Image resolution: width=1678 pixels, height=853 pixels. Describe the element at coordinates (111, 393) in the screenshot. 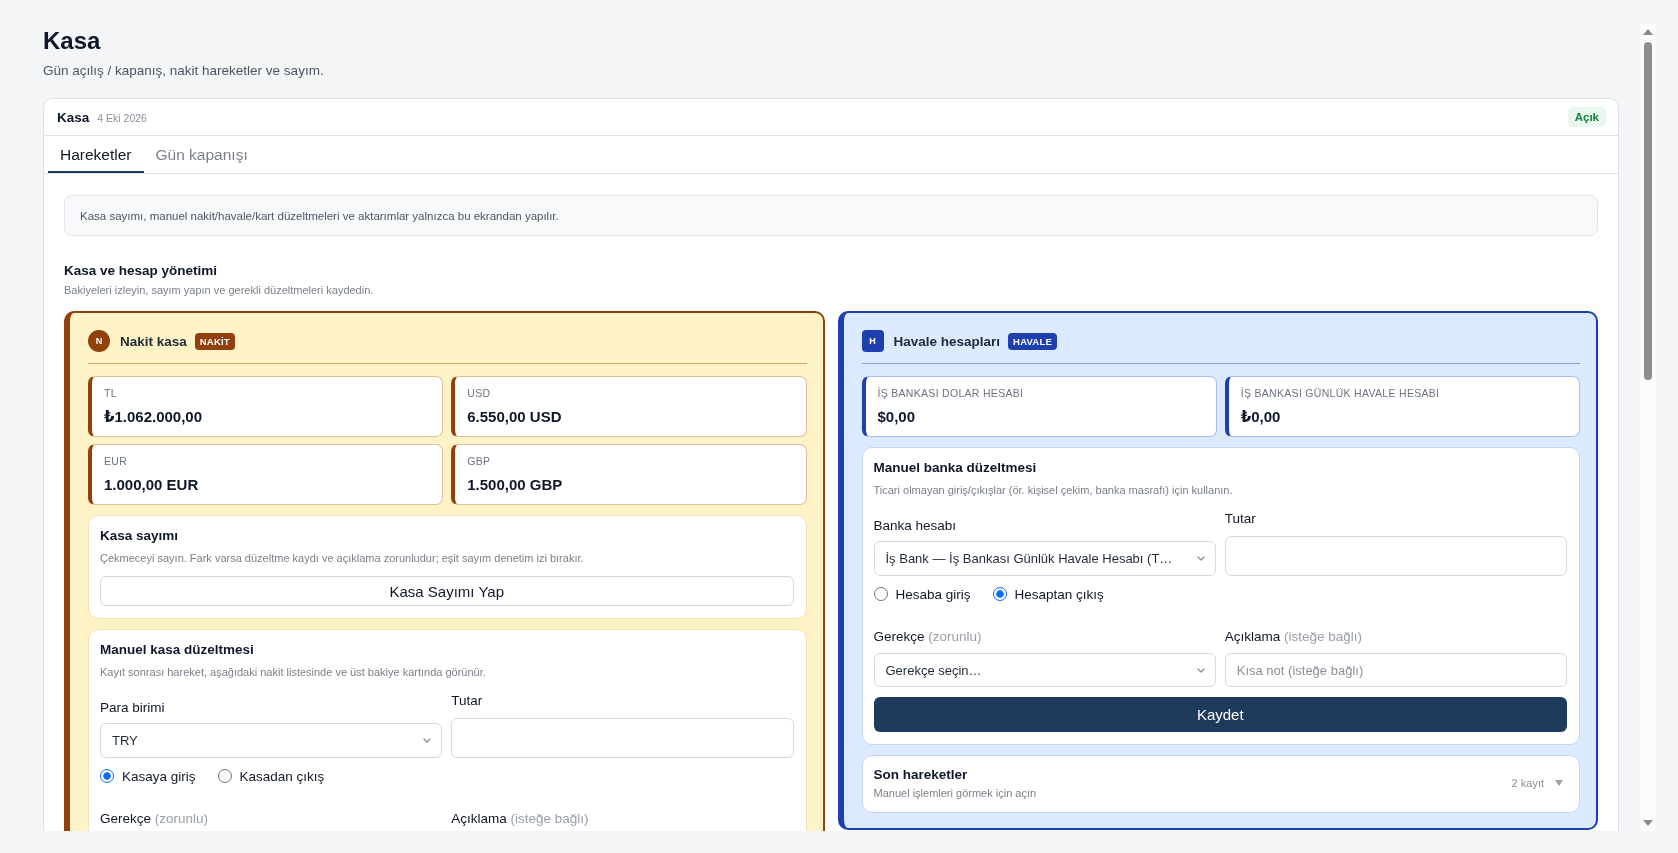

I see `balance-label: TL` at that location.